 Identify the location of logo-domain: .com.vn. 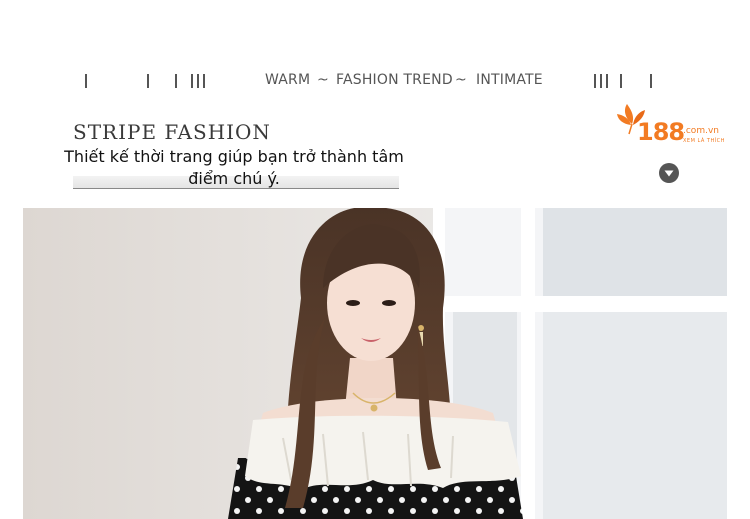
(701, 131).